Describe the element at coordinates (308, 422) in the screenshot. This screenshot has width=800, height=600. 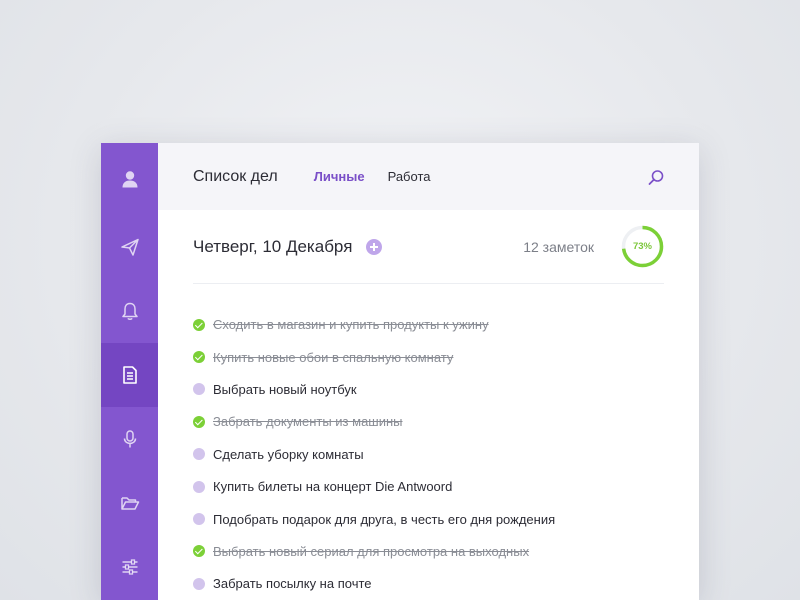
I see `task-text: Забрать документы из машины` at that location.